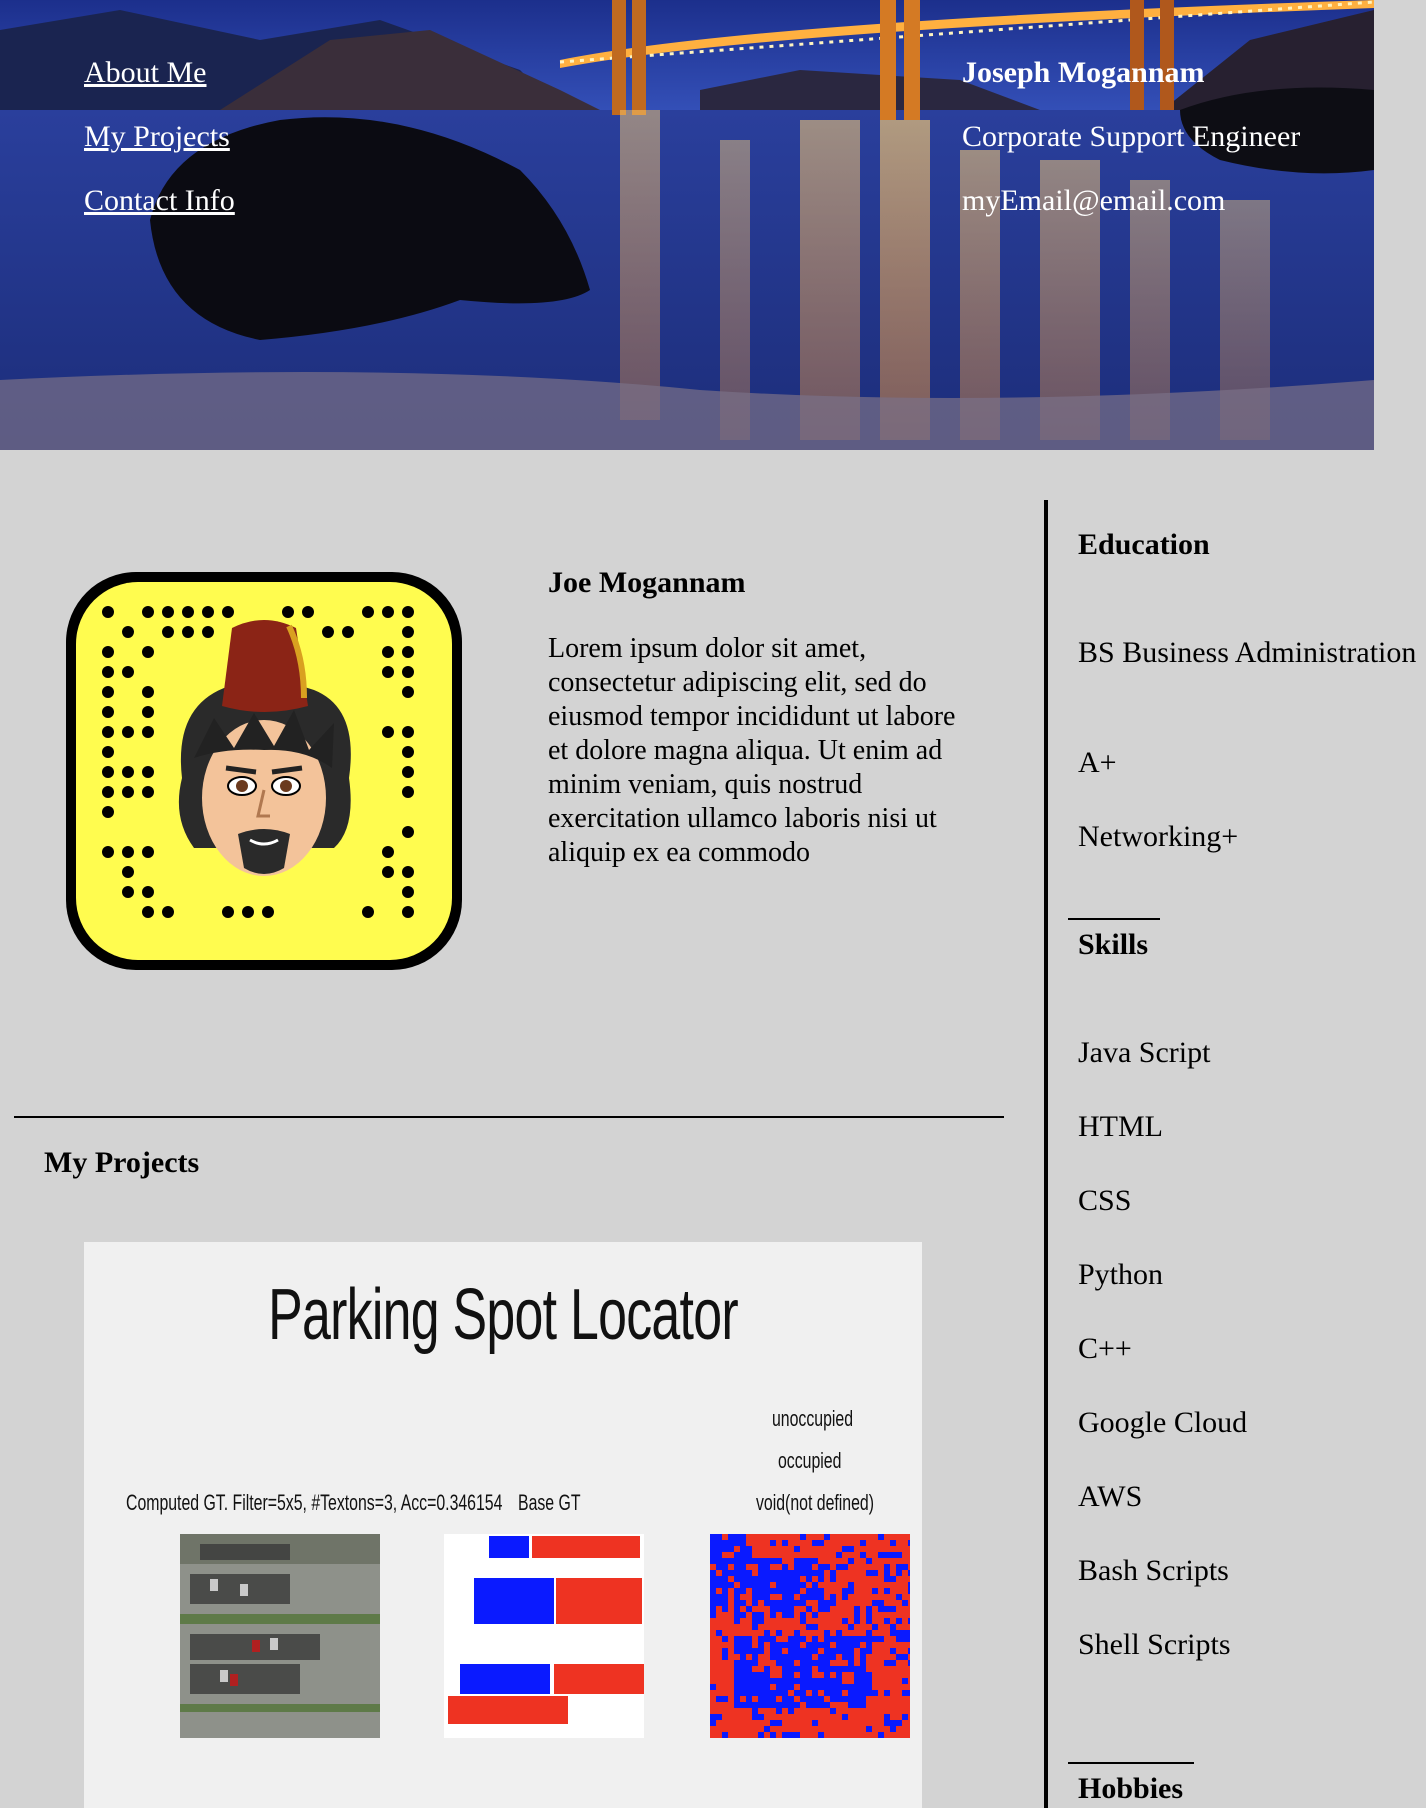 This screenshot has width=1426, height=1808. What do you see at coordinates (159, 137) in the screenshot?
I see `nav-my-projects-link: My Projects` at bounding box center [159, 137].